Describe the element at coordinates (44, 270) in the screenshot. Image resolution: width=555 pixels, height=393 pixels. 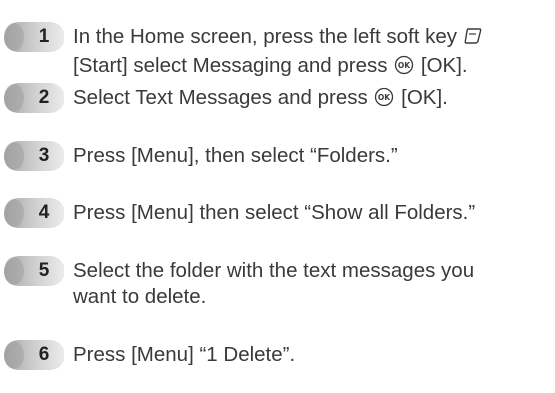
I see `step-number: 5` at that location.